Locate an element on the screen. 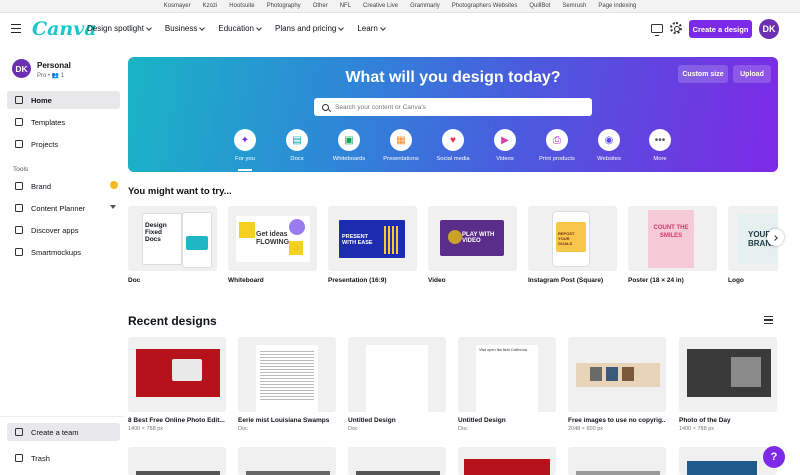 Image resolution: width=800 pixels, height=475 pixels. sidebar-item-brand: Brand is located at coordinates (63, 186).